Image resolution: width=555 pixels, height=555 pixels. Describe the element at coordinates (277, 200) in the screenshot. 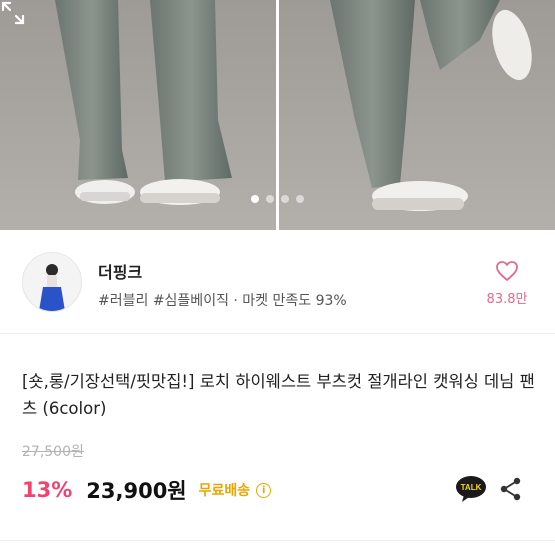

I see `carousel-indicator` at that location.